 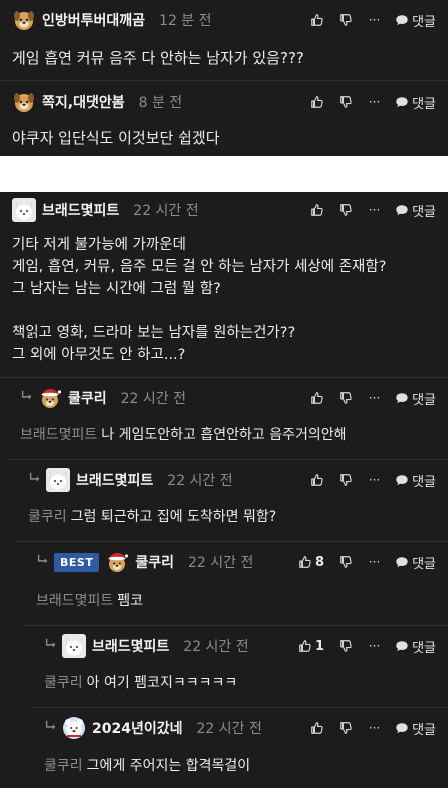 What do you see at coordinates (320, 646) in the screenshot?
I see `like-count: 1` at bounding box center [320, 646].